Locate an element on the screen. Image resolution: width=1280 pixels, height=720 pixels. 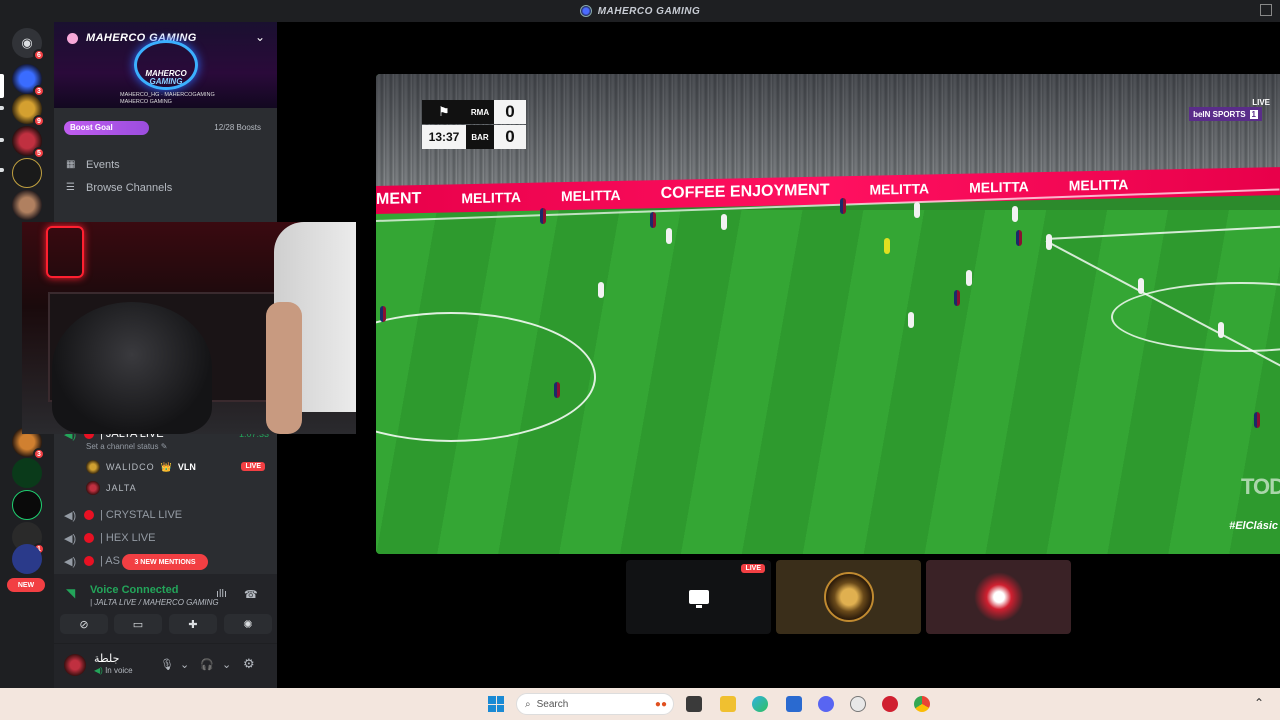
gear-icon: ⚙ is located at coordinates (249, 664).